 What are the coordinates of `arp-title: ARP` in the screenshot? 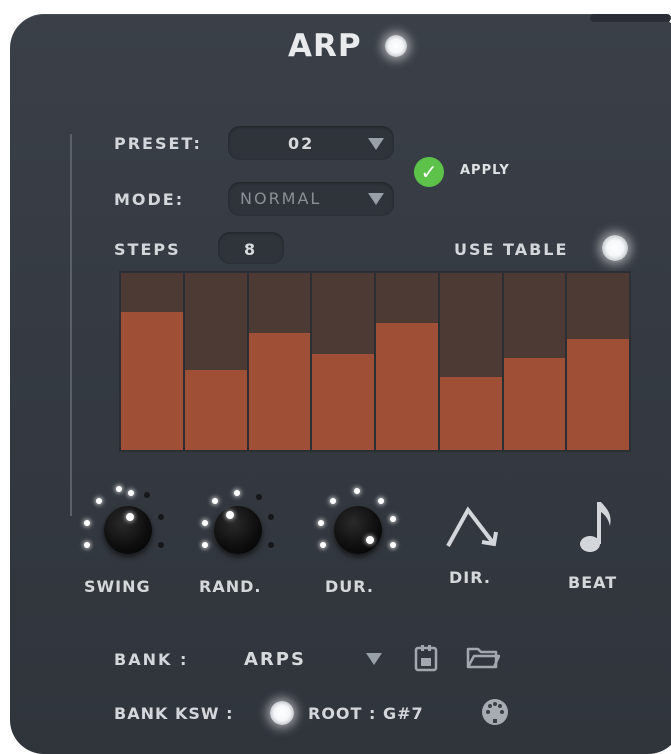 It's located at (325, 46).